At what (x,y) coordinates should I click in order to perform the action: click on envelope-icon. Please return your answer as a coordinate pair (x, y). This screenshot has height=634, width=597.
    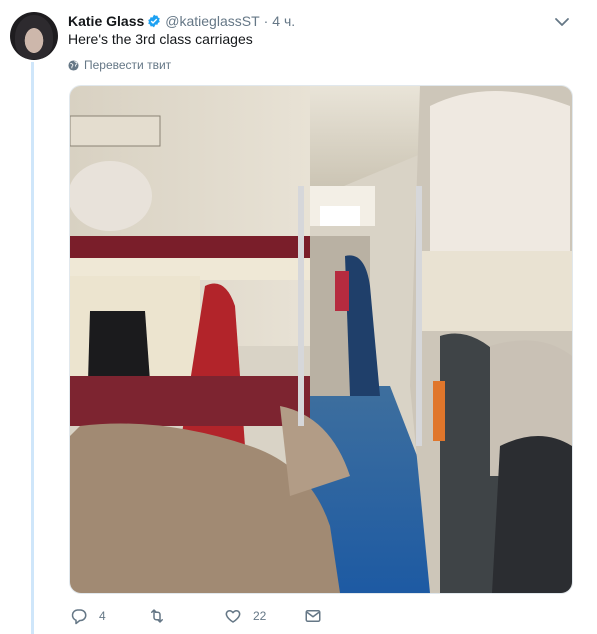
    Looking at the image, I should click on (313, 616).